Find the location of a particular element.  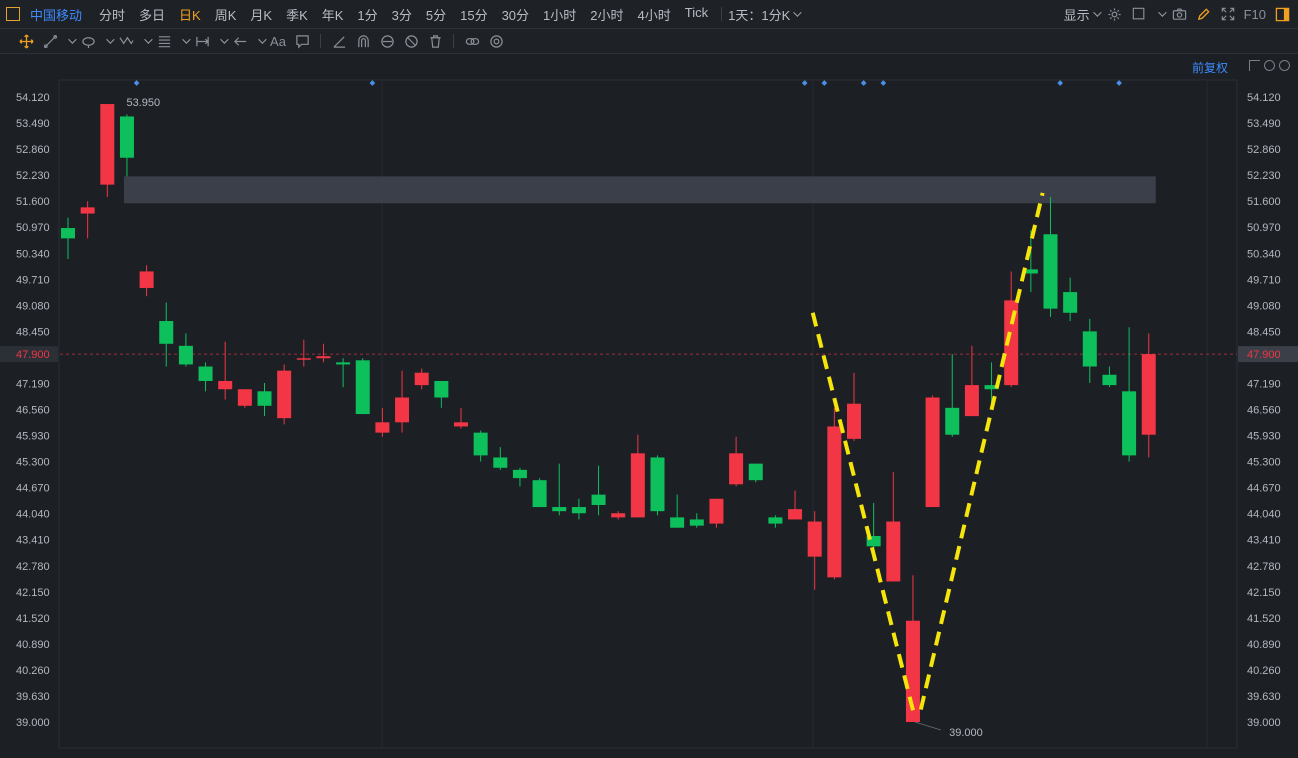

trend-line-icon is located at coordinates (50, 41).